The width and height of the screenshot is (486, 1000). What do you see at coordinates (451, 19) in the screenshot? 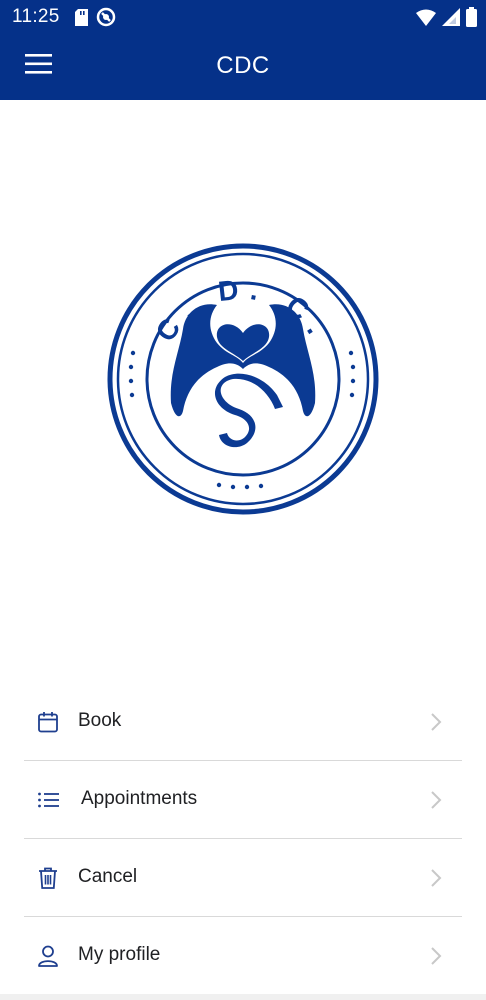
I see `cell-signal-icon` at bounding box center [451, 19].